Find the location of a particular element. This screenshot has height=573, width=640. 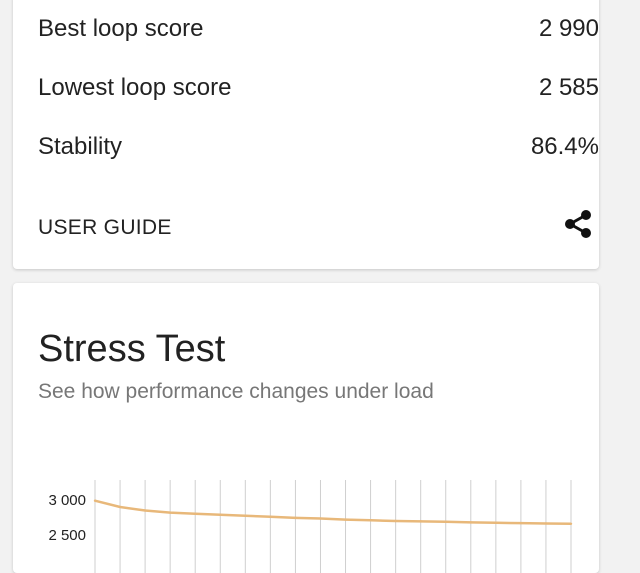

share-icon-graphic is located at coordinates (578, 224).